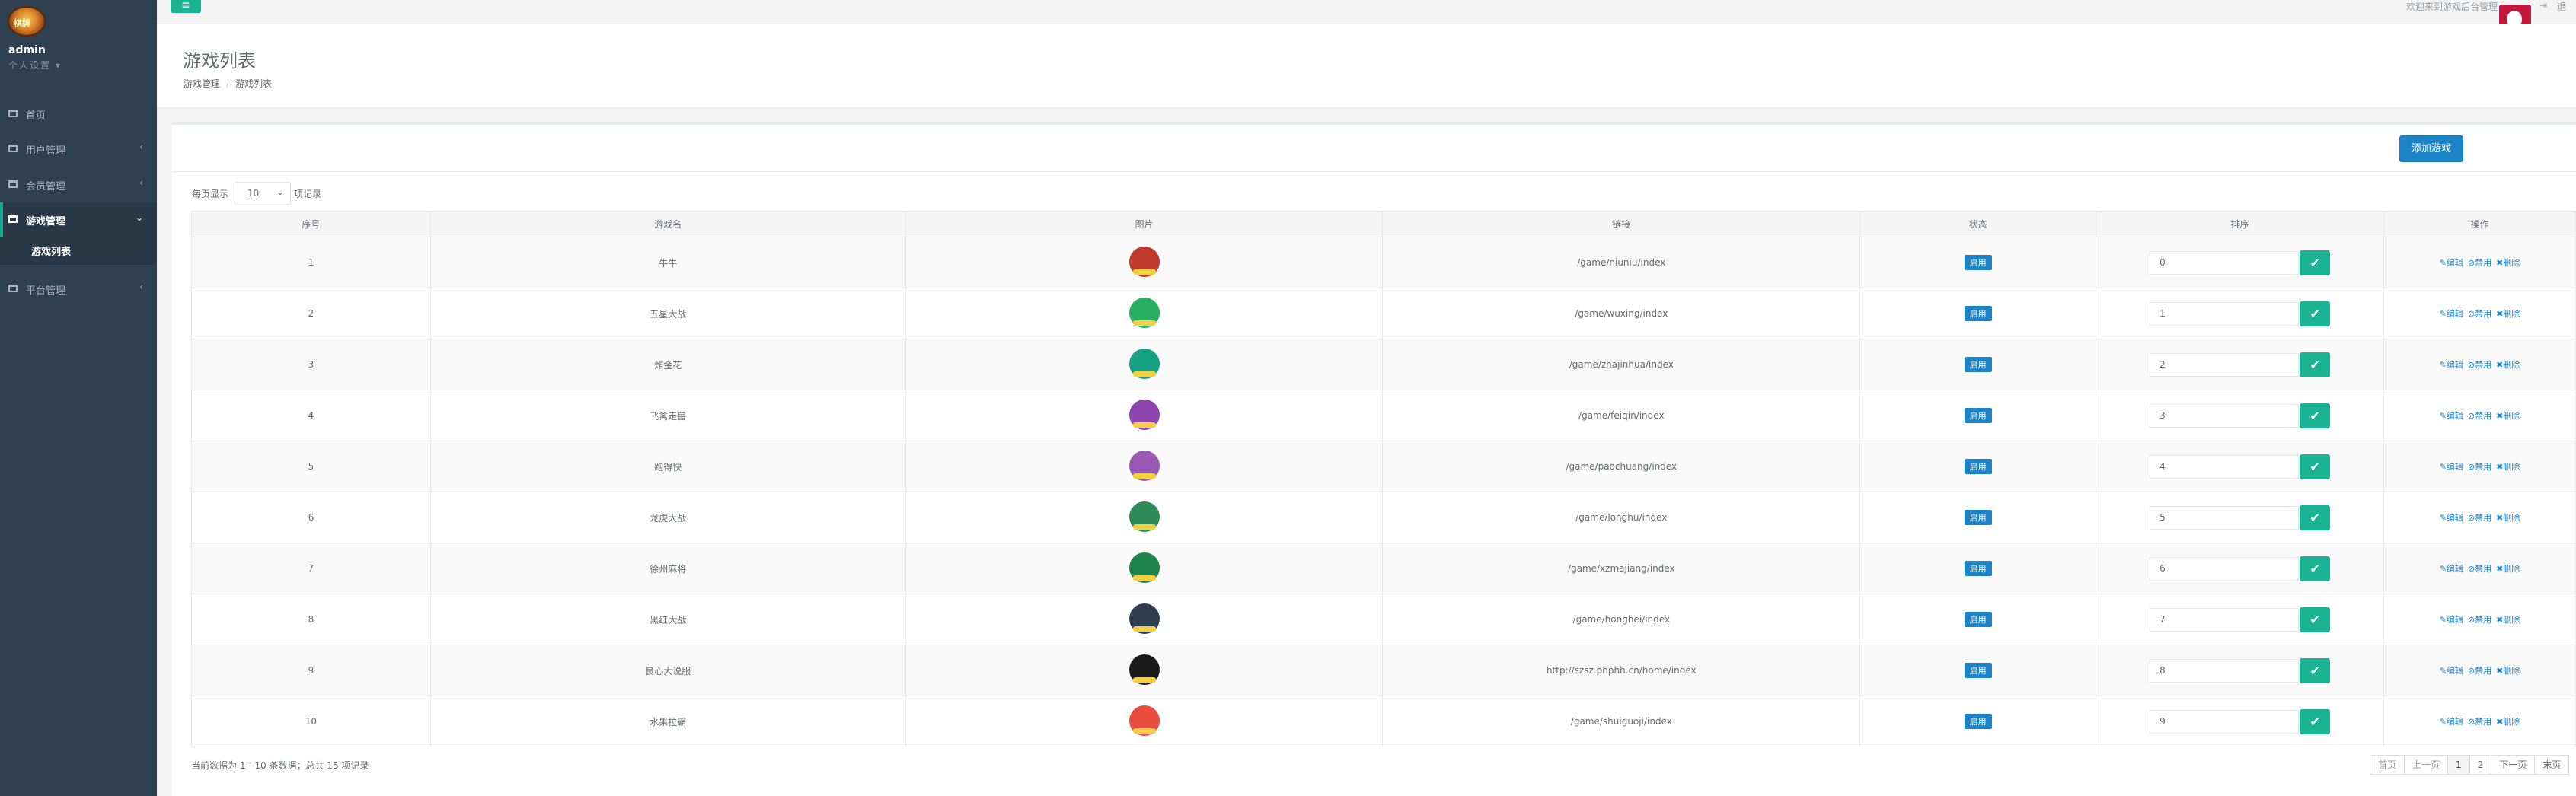 The image size is (2576, 796). I want to click on pagination-prev: 上一页, so click(2426, 765).